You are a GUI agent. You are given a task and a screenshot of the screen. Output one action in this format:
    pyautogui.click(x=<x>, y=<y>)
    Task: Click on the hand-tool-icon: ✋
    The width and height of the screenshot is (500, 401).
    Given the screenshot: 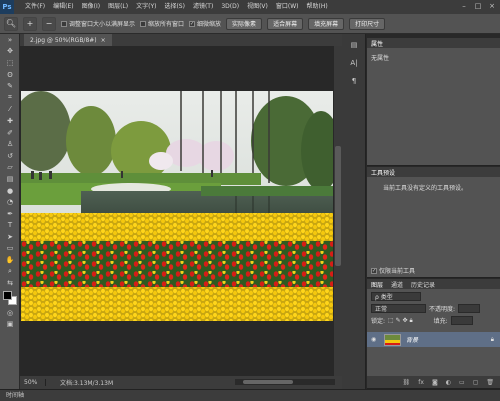 What is the action you would take?
    pyautogui.click(x=10, y=260)
    